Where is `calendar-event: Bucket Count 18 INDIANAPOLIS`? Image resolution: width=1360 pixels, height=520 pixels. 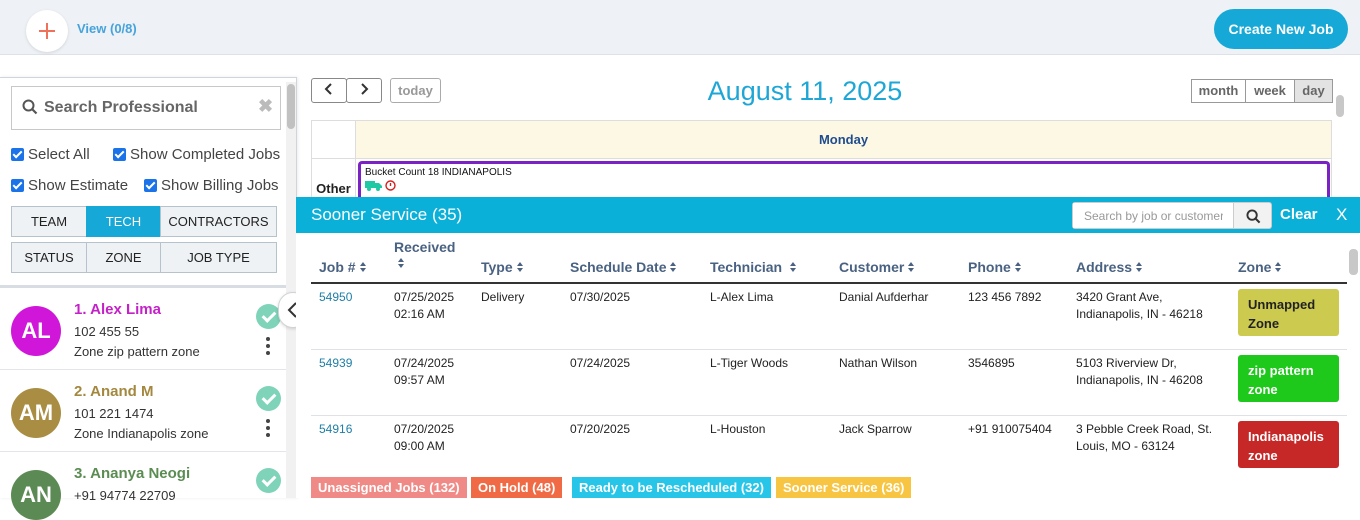
calendar-event: Bucket Count 18 INDIANAPOLIS is located at coordinates (844, 180).